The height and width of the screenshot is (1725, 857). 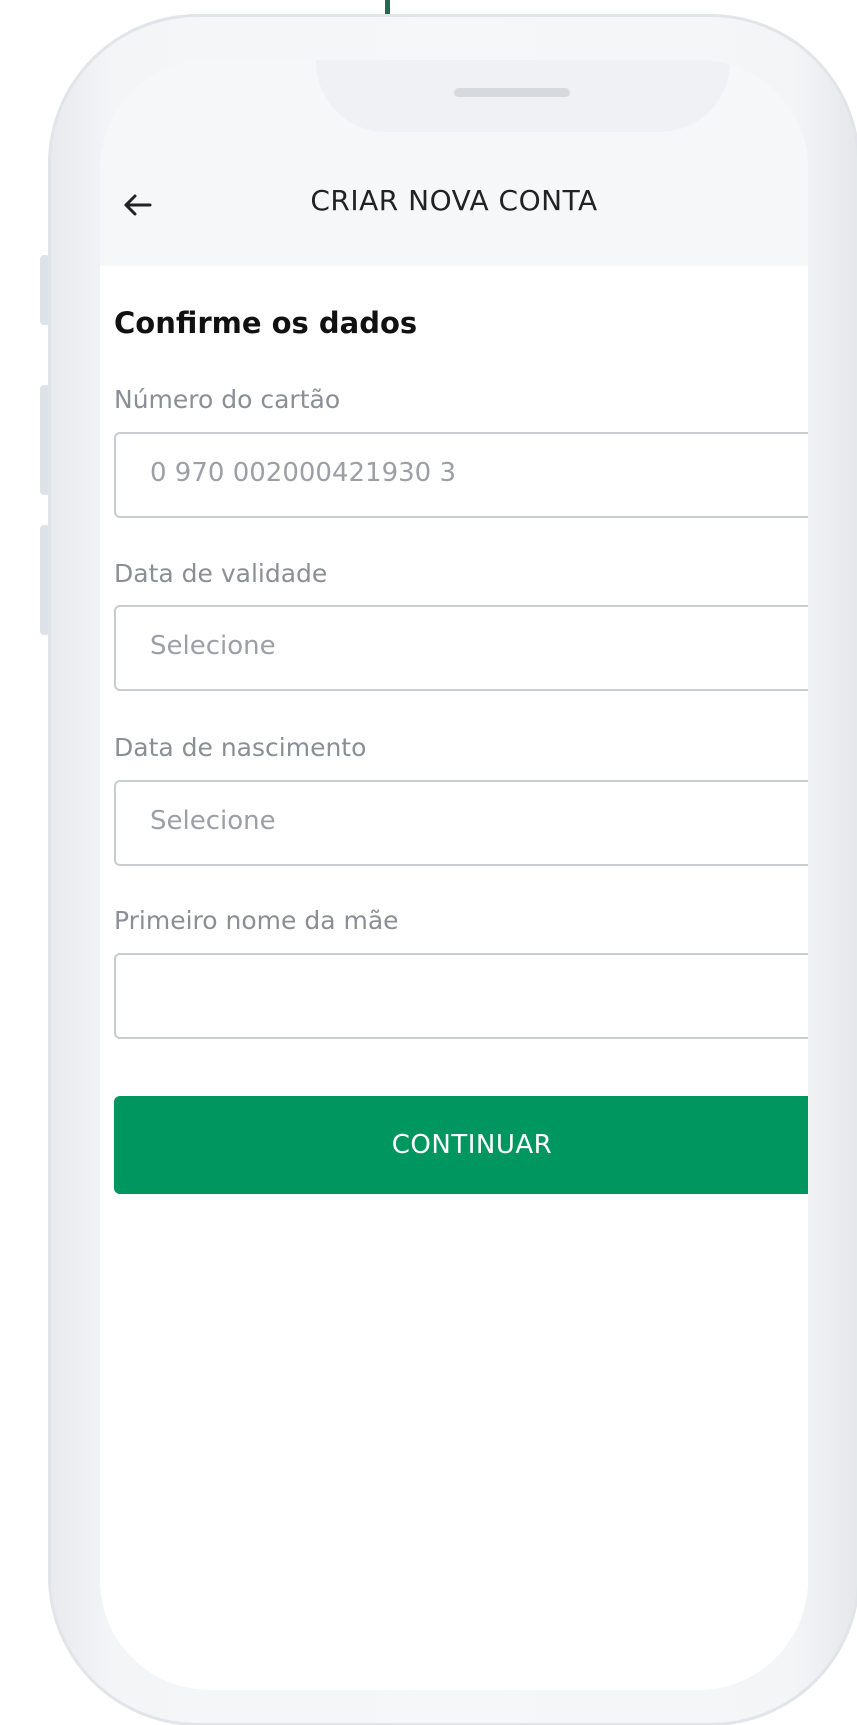 What do you see at coordinates (227, 399) in the screenshot?
I see `card-number-label: Número do cartão` at bounding box center [227, 399].